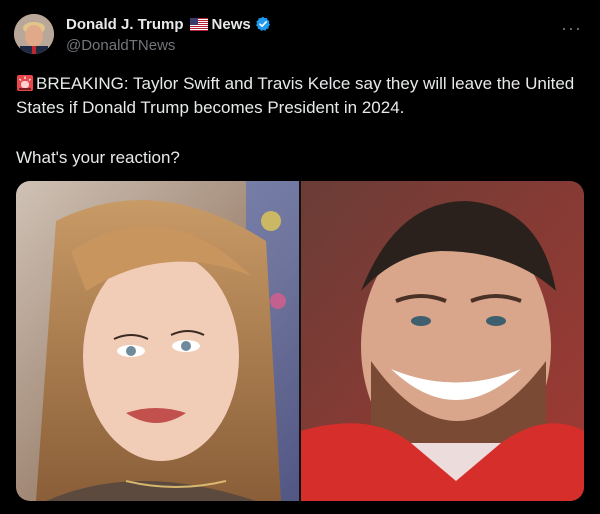 Image resolution: width=600 pixels, height=514 pixels. What do you see at coordinates (34, 34) in the screenshot?
I see `avatar` at bounding box center [34, 34].